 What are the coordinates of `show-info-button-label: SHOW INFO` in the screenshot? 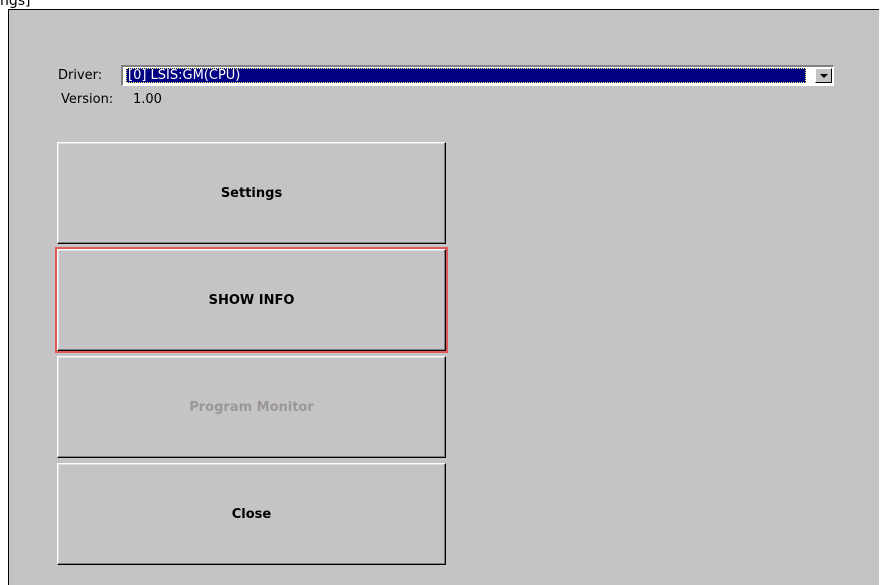 It's located at (251, 300).